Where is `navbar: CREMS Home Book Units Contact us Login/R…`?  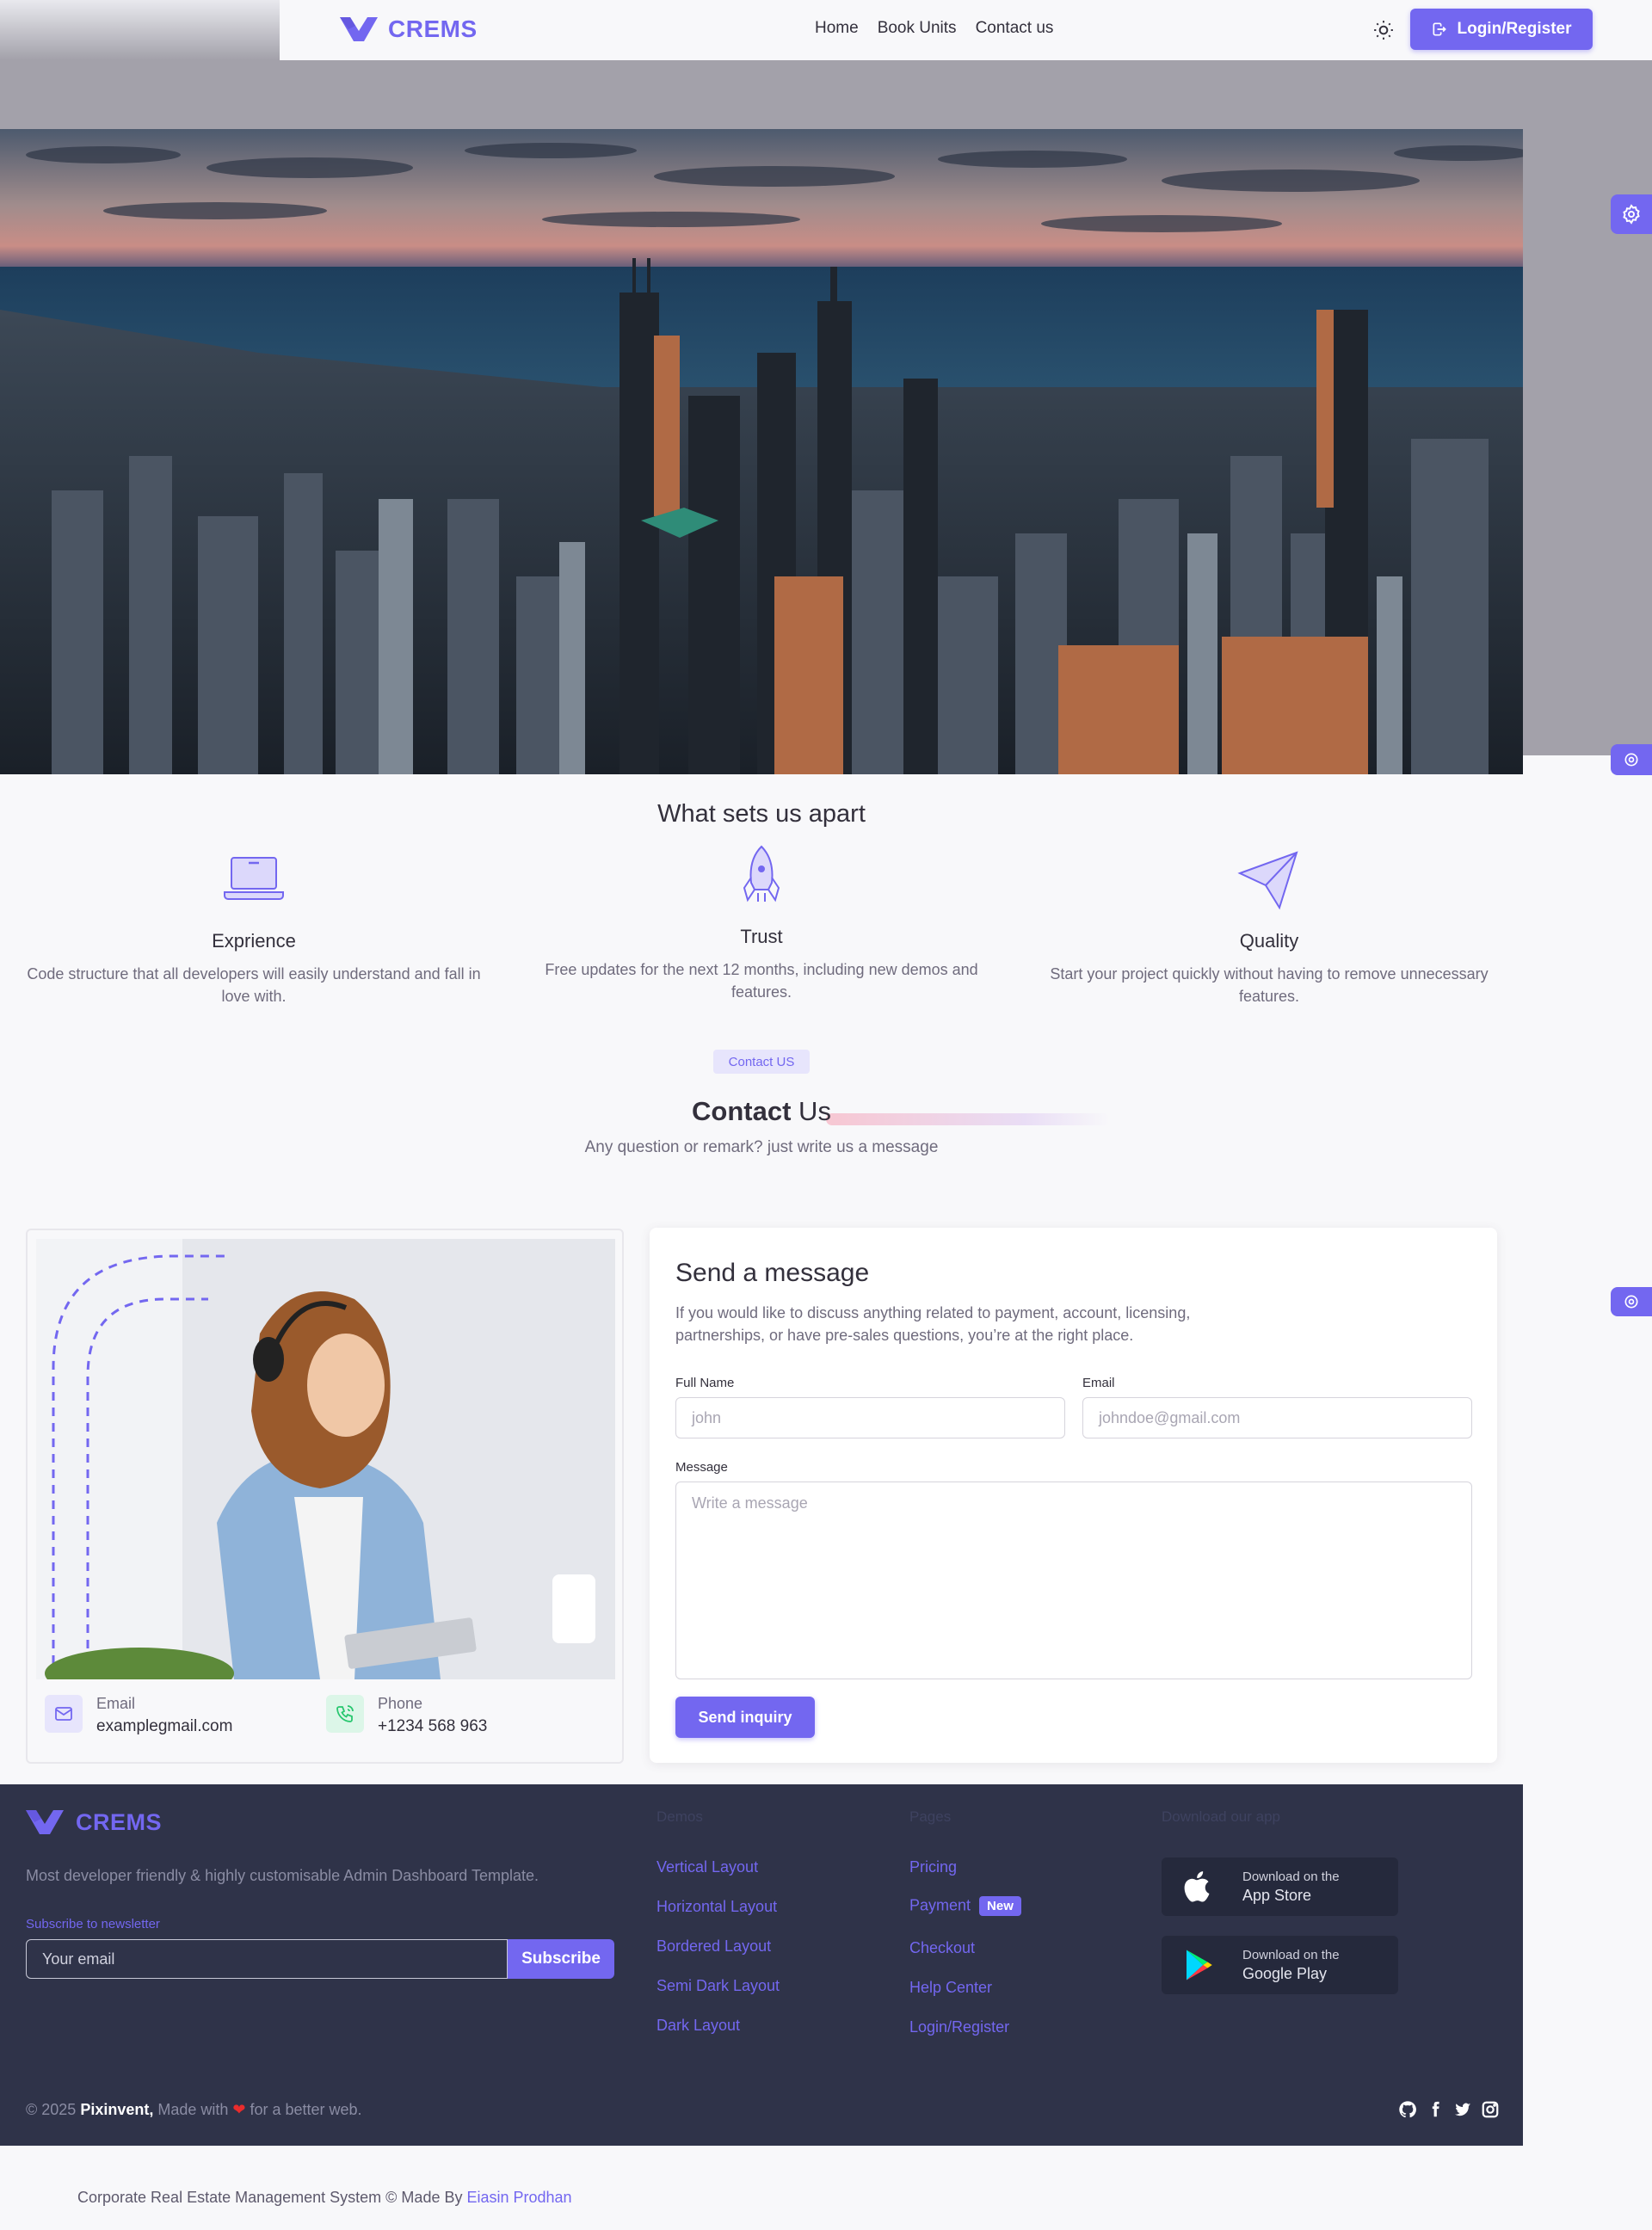
navbar: CREMS Home Book Units Contact us Login/R… is located at coordinates (966, 30).